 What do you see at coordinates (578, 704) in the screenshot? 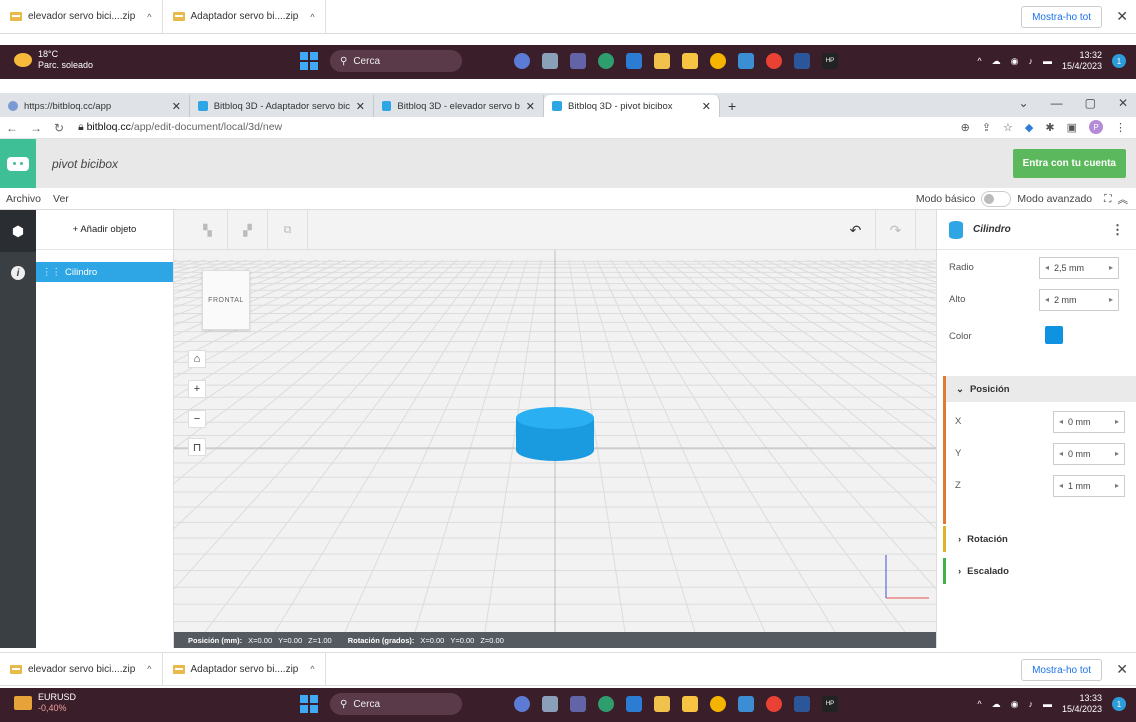
I see `teams-app-icon` at bounding box center [578, 704].